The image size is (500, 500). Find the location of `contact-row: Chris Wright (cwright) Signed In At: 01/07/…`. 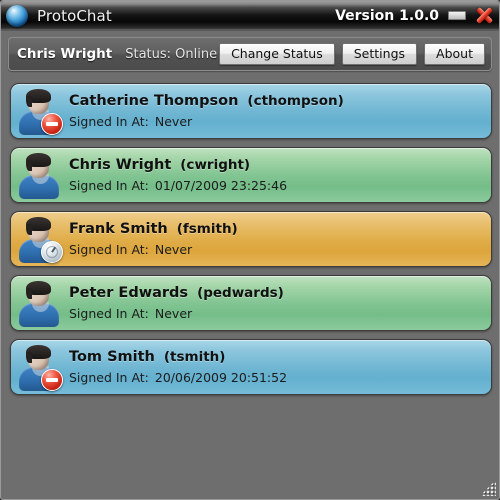

contact-row: Chris Wright (cwright) Signed In At: 01/07/… is located at coordinates (251, 175).